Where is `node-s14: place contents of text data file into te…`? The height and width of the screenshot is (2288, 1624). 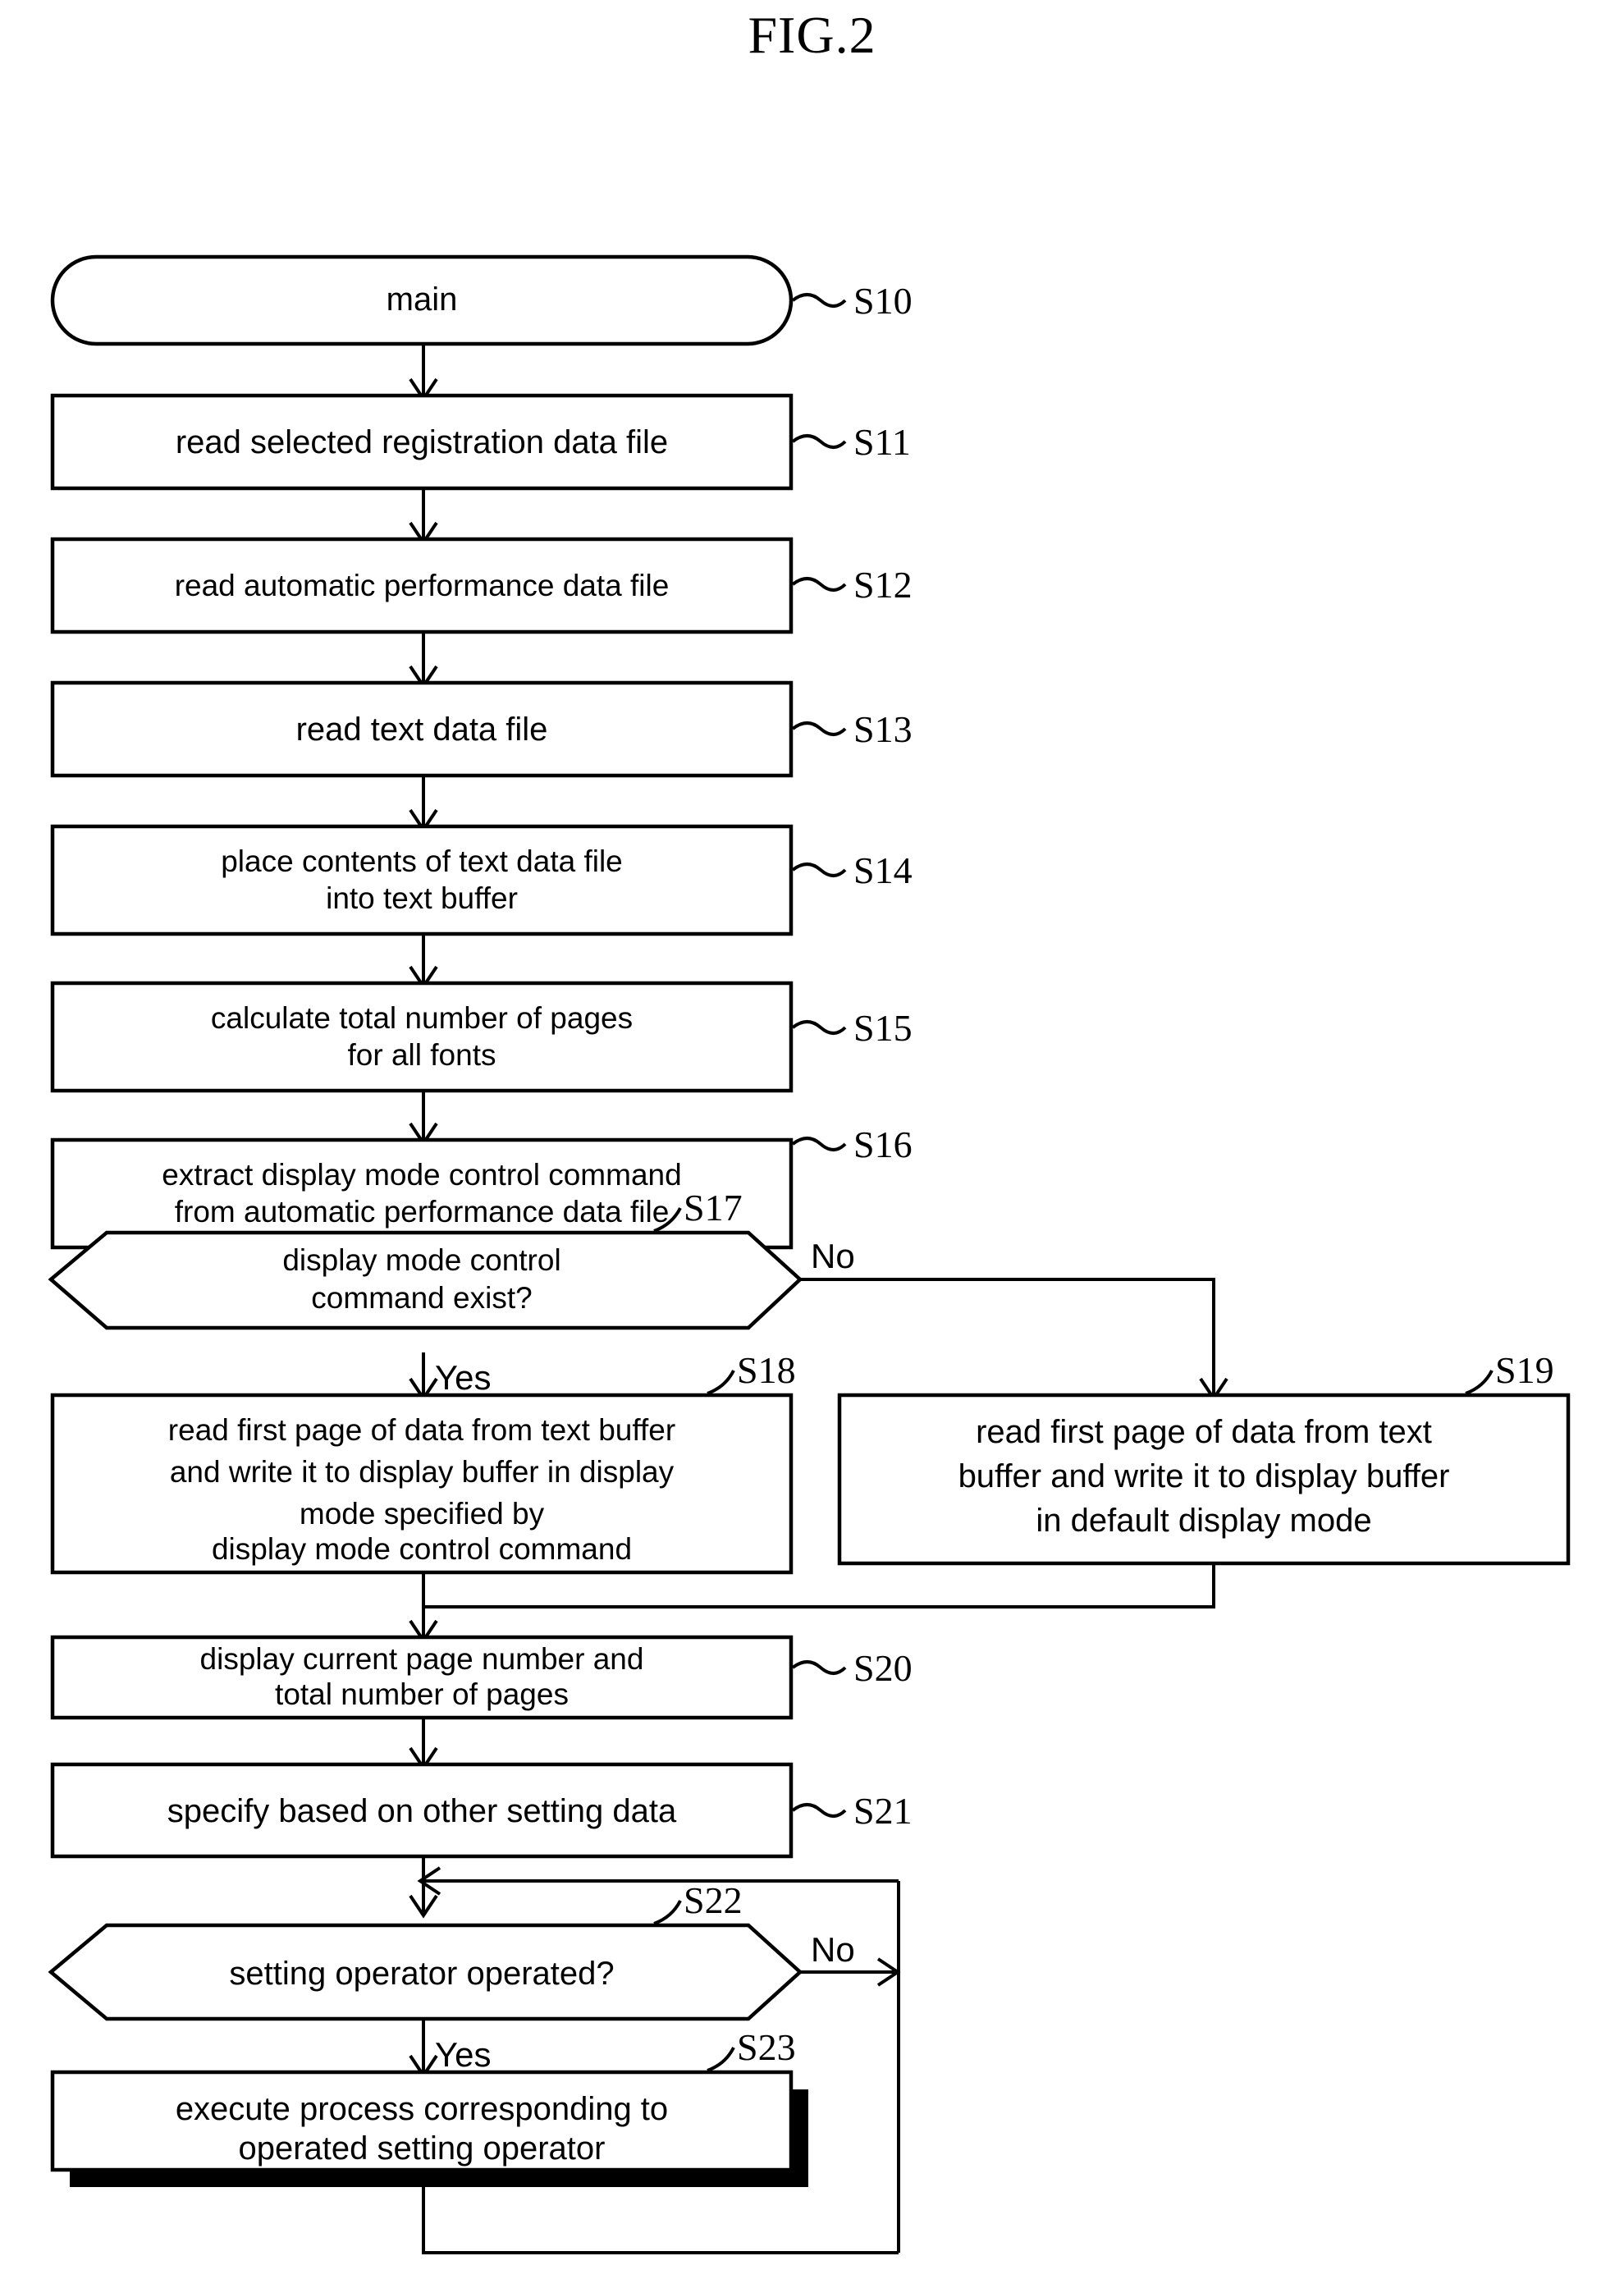
node-s14: place contents of text data file into te… is located at coordinates (481, 880).